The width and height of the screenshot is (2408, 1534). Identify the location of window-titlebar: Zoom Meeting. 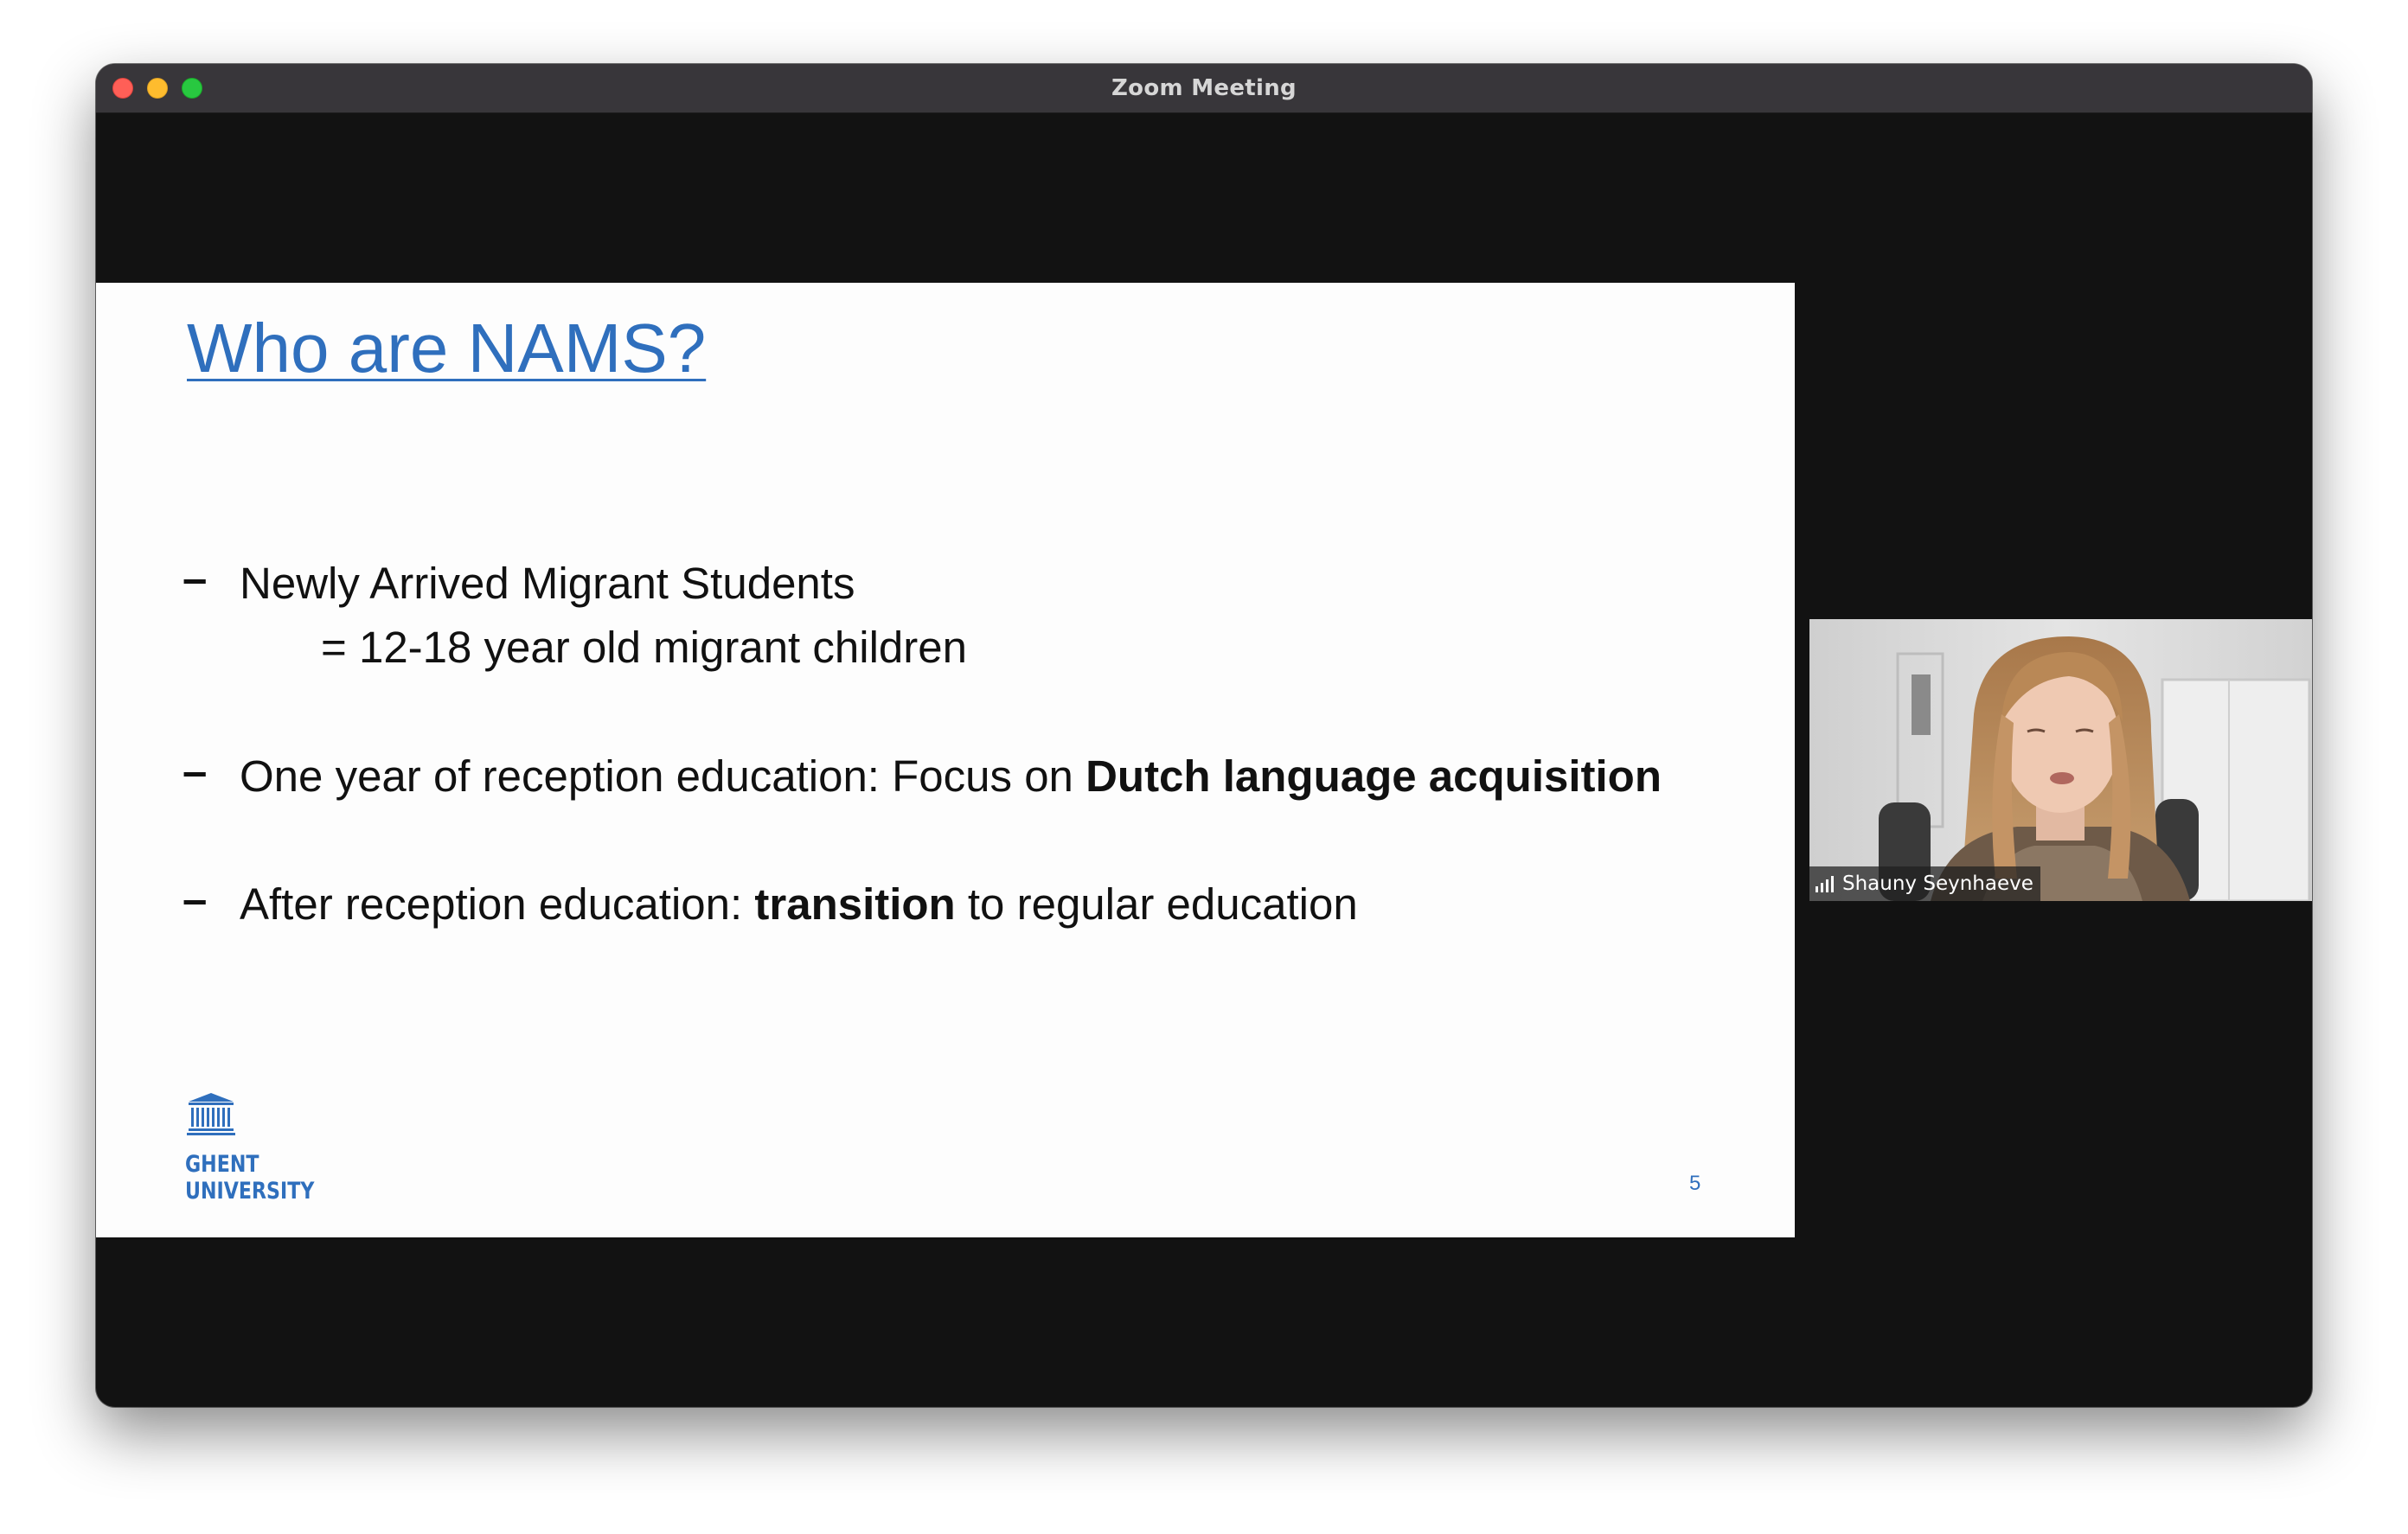
(1204, 88).